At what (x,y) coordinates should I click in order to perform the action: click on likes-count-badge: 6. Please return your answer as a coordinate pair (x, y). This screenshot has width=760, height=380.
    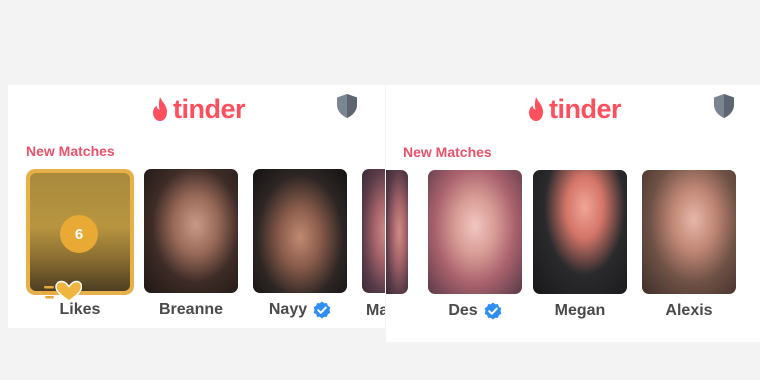
    Looking at the image, I should click on (79, 234).